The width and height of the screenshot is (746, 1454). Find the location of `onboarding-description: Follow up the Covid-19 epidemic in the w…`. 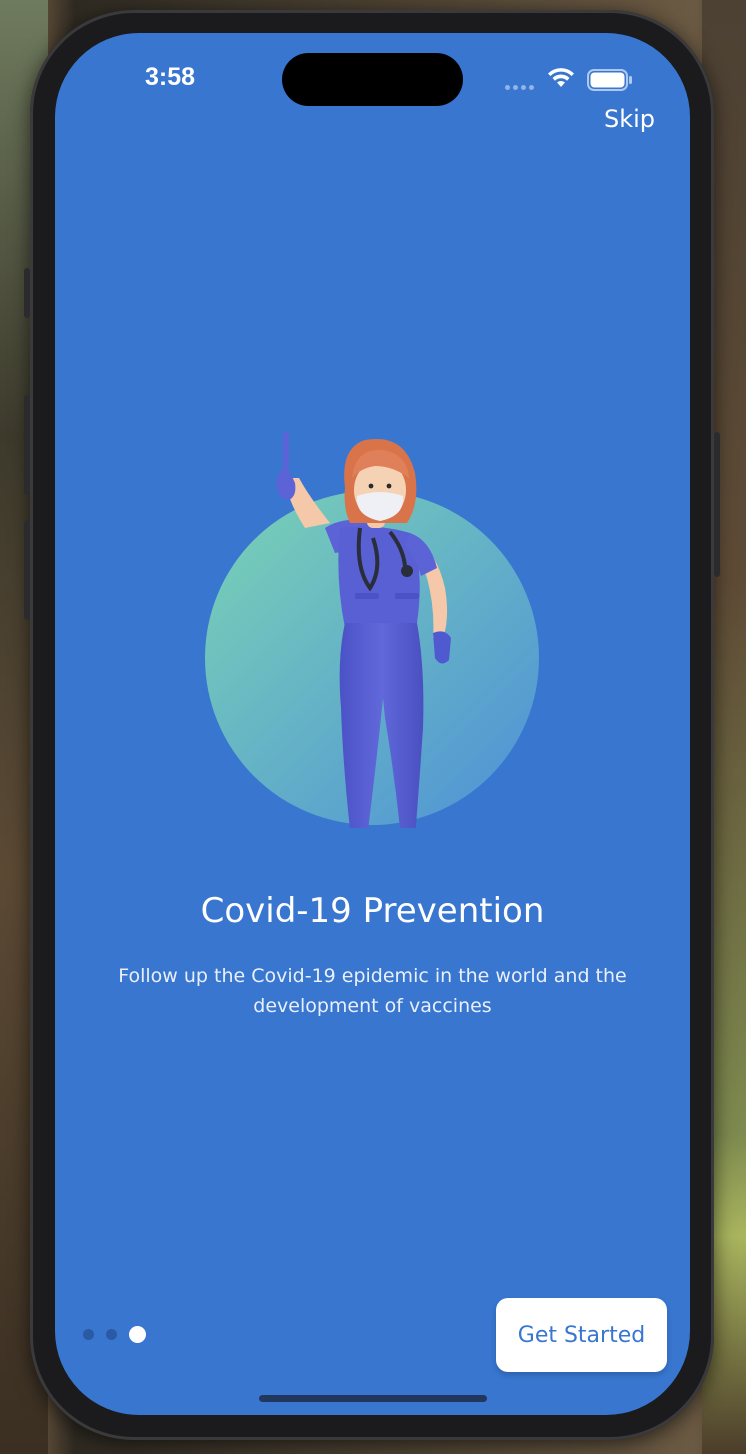

onboarding-description: Follow up the Covid-19 epidemic in the w… is located at coordinates (372, 991).